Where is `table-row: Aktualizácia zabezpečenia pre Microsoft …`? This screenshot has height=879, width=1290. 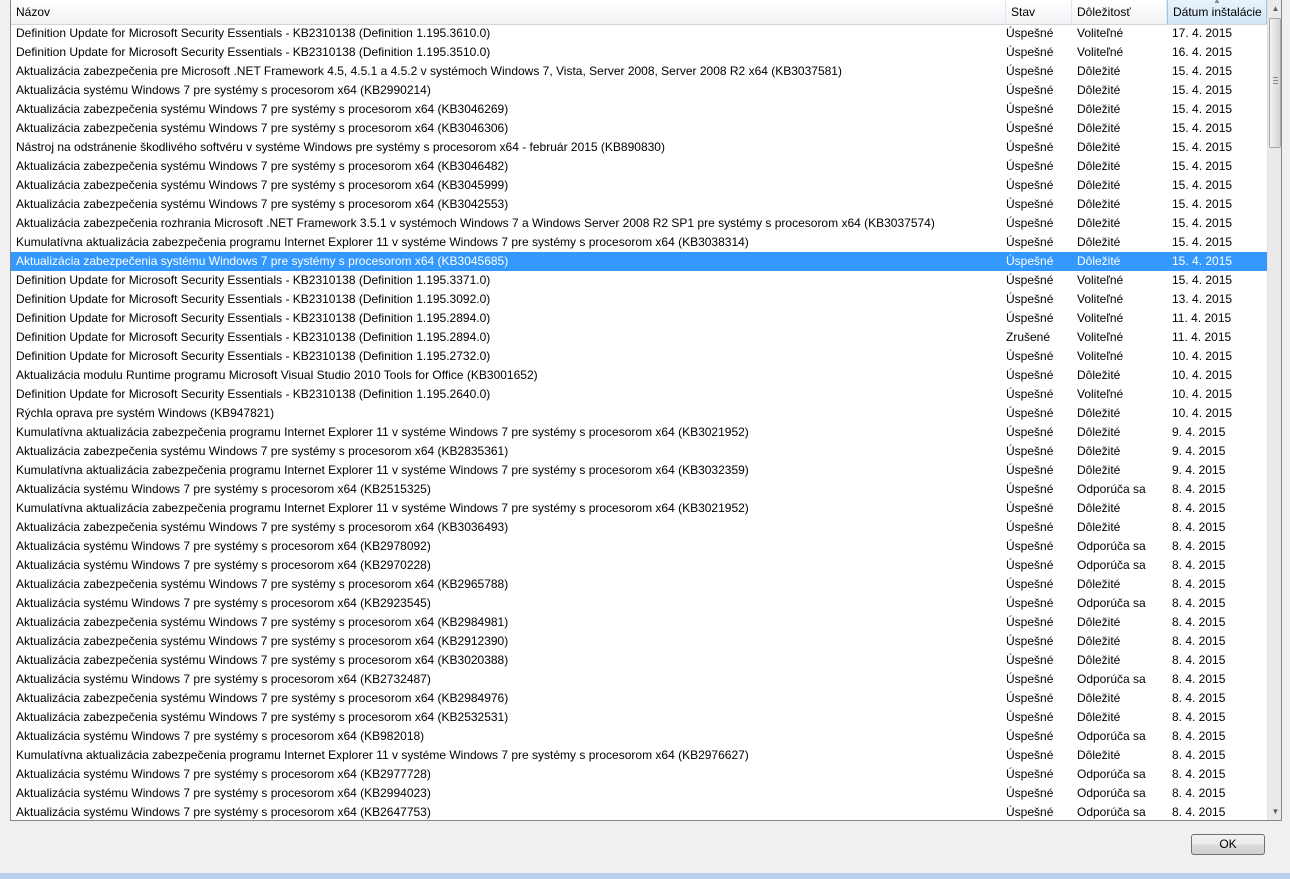 table-row: Aktualizácia zabezpečenia pre Microsoft … is located at coordinates (639, 71).